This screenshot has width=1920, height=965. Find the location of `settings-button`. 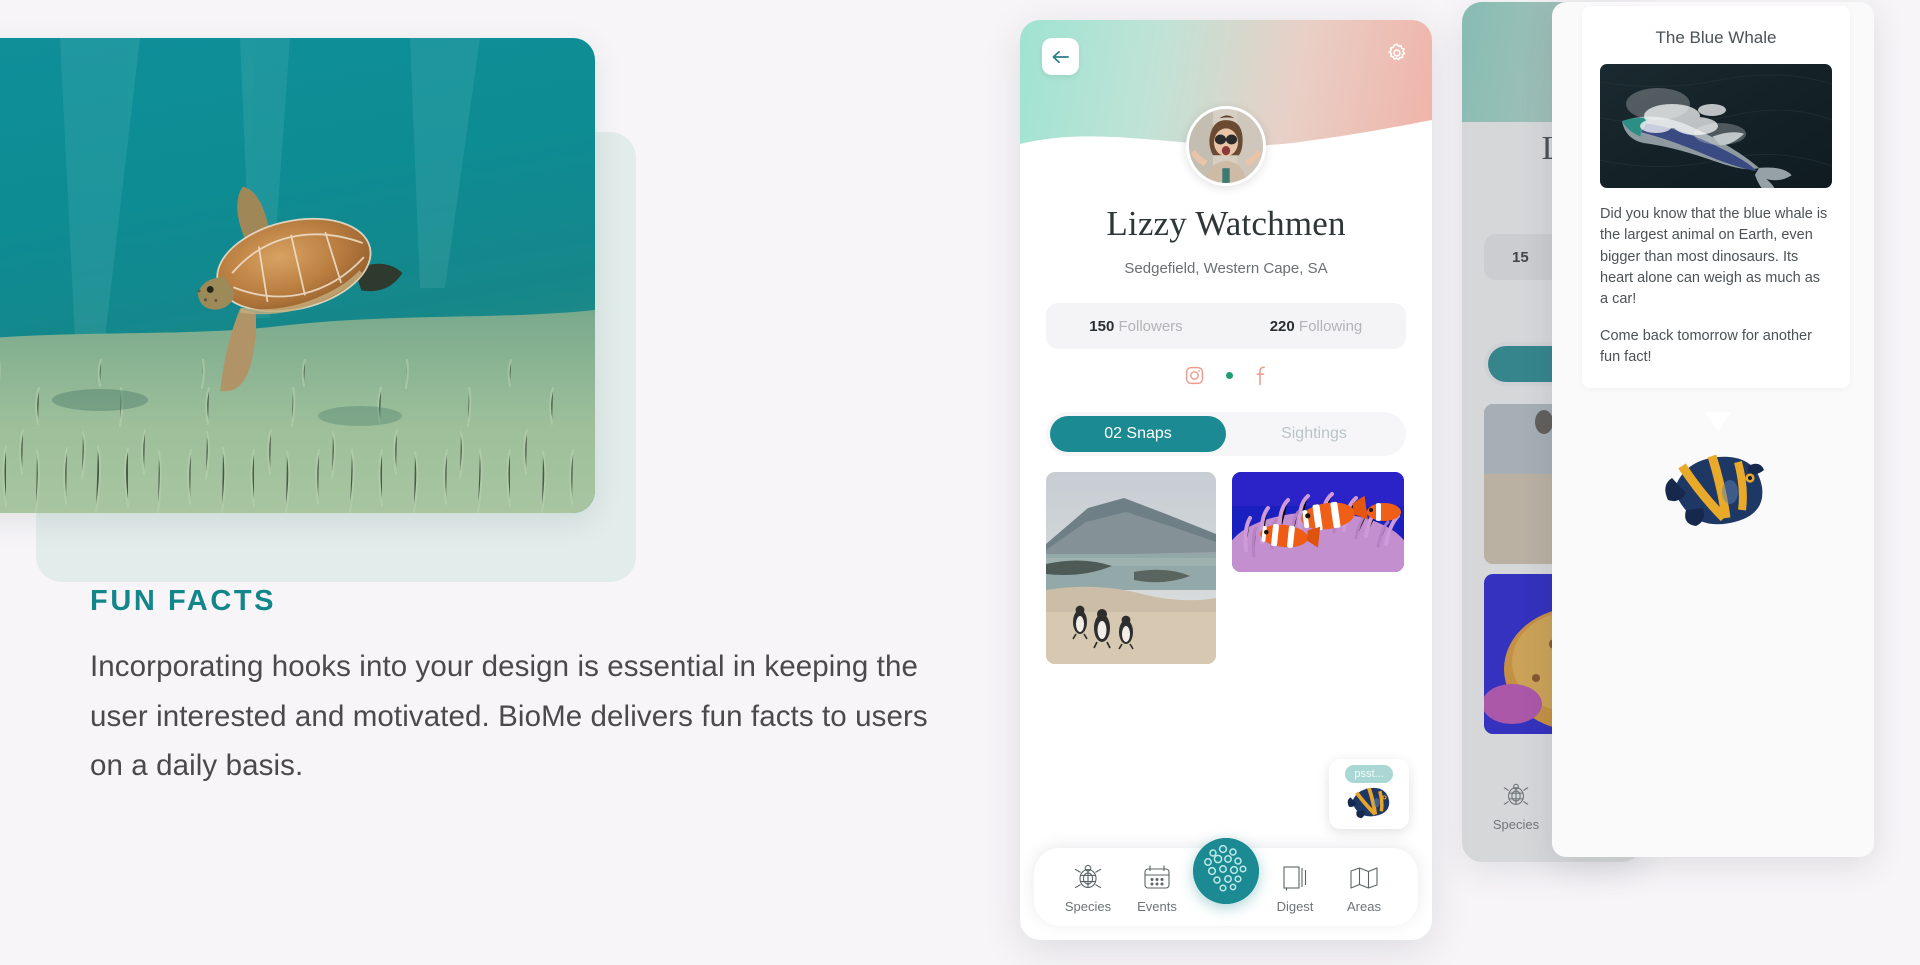

settings-button is located at coordinates (1397, 53).